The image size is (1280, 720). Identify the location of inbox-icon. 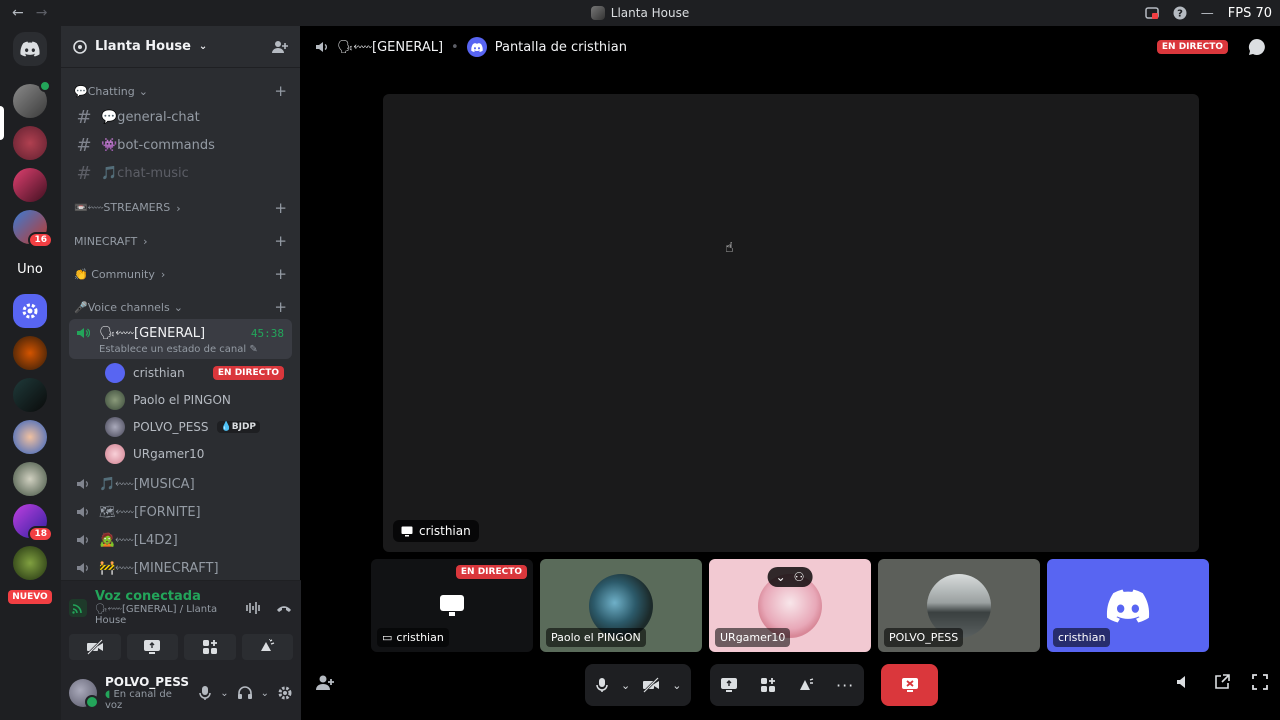
(1152, 13).